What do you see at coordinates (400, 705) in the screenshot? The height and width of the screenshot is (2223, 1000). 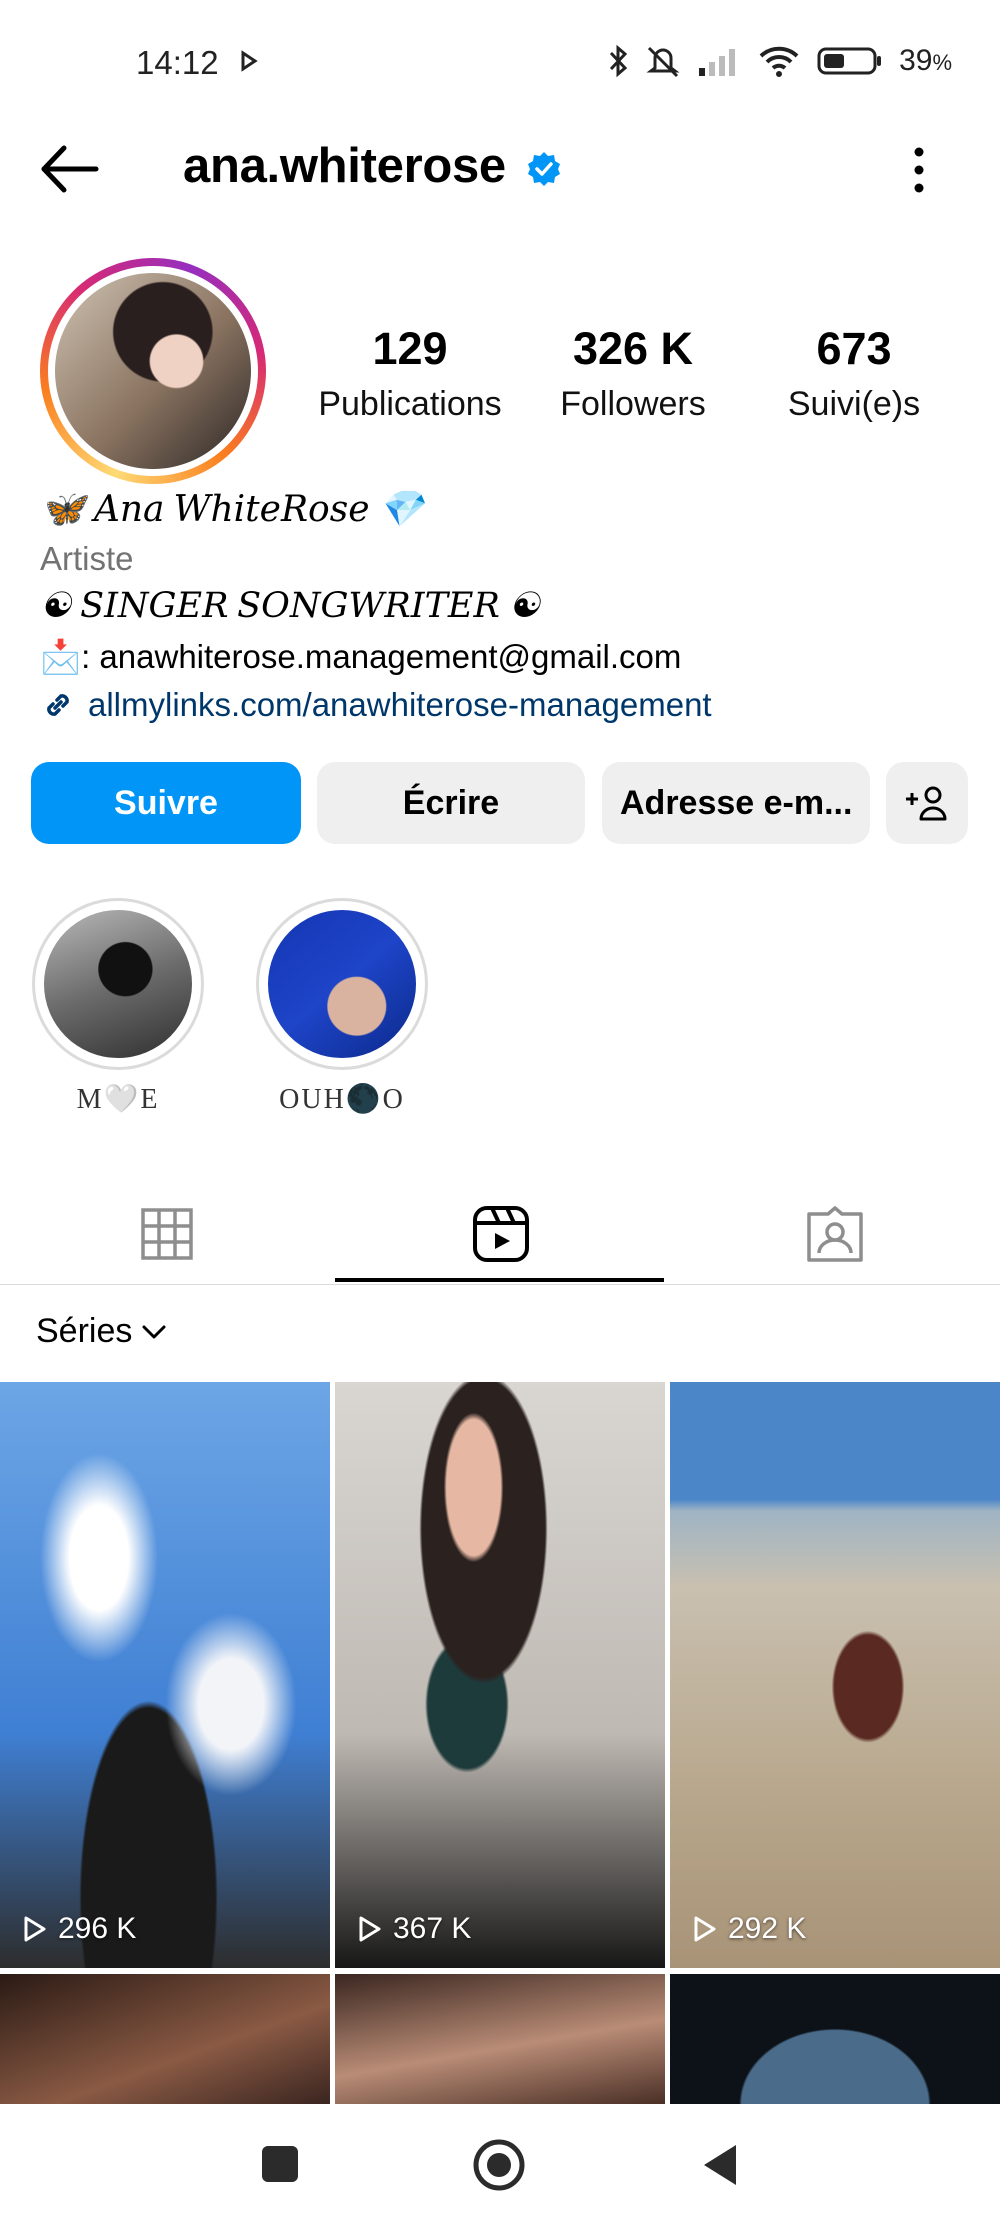 I see `bio-link: allmylinks.com/anawhiterose-management` at bounding box center [400, 705].